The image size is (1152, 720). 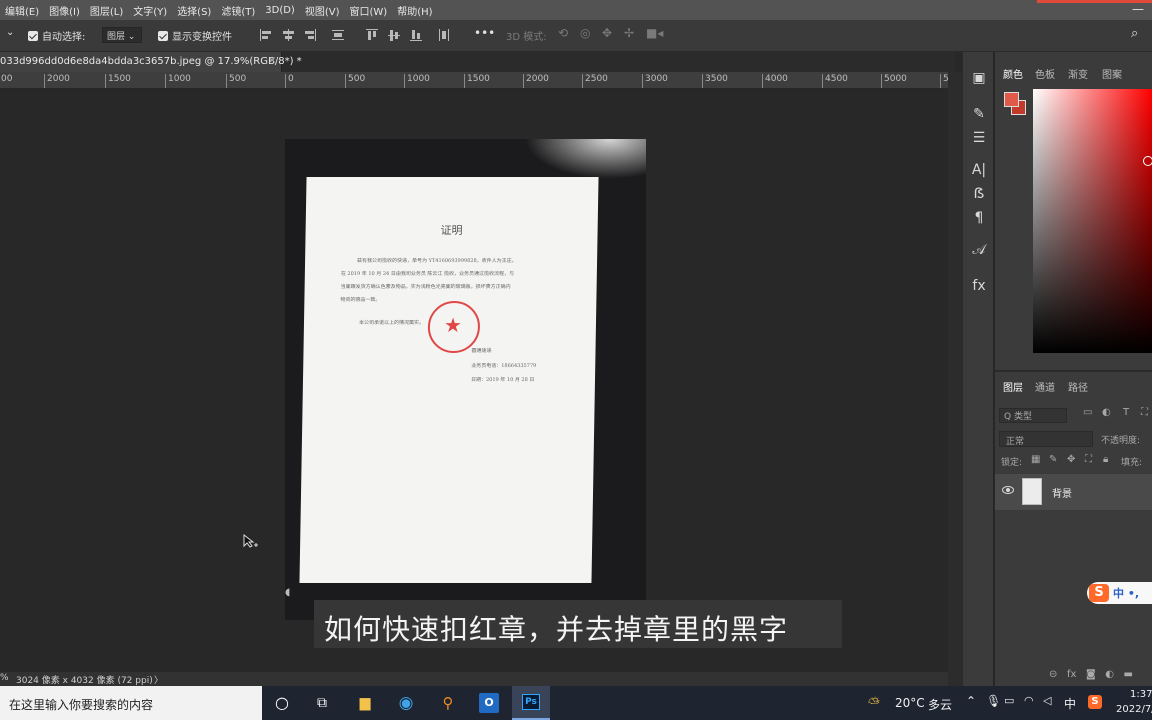 I want to click on tab-color: 颜色, so click(x=1013, y=73).